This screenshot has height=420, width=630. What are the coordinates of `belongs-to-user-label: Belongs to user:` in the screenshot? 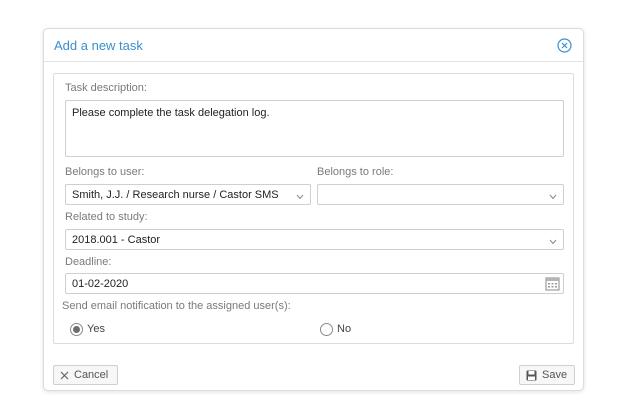 It's located at (105, 172).